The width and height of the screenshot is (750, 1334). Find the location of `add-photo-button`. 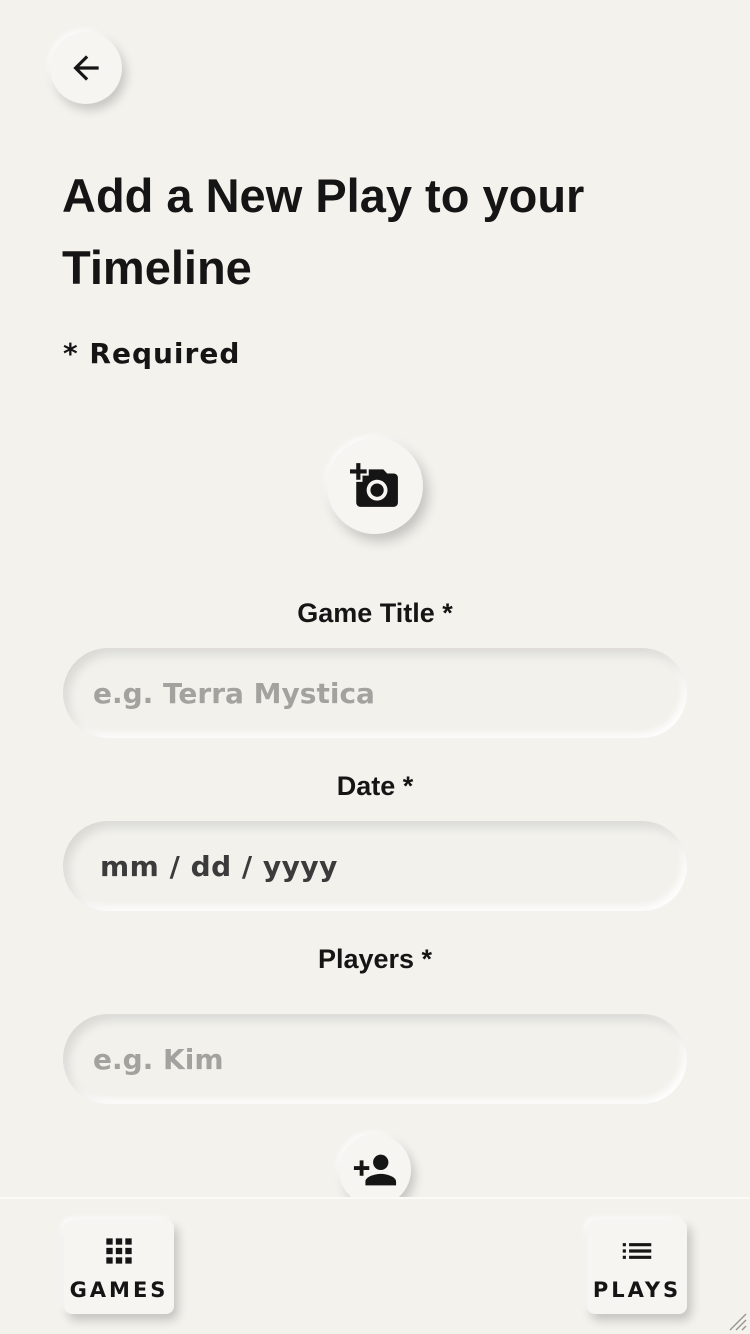

add-photo-button is located at coordinates (375, 486).